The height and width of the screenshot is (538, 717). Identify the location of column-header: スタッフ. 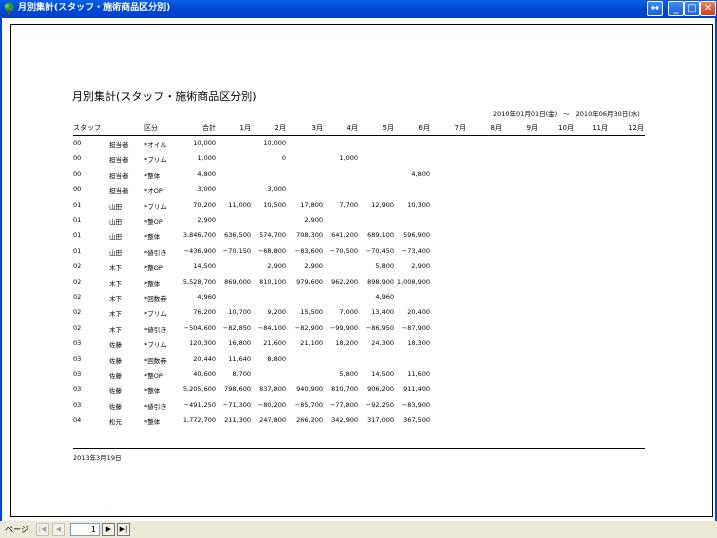
(87, 128).